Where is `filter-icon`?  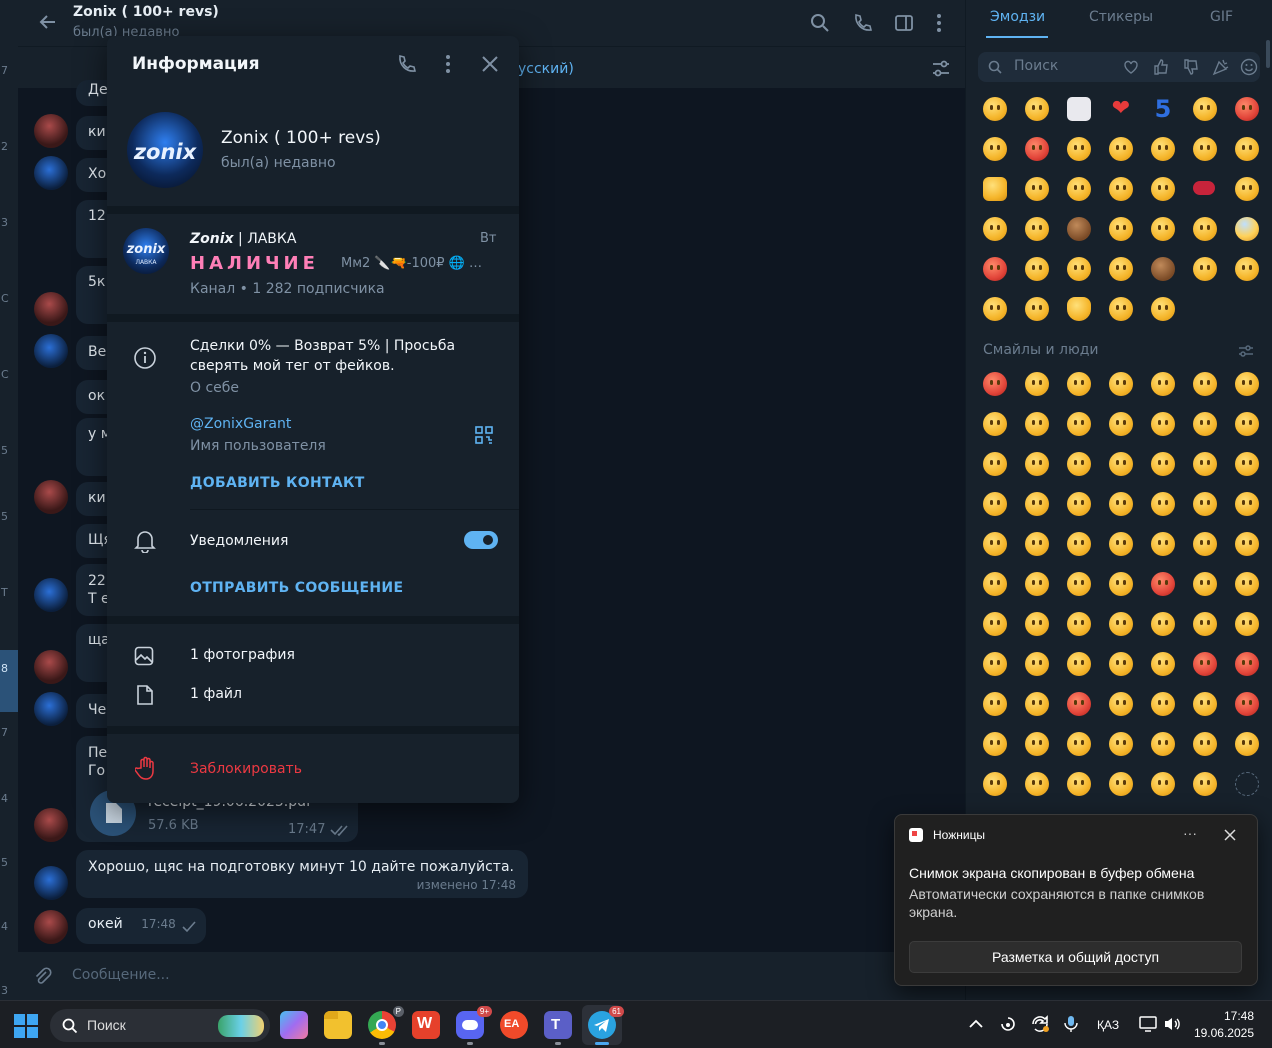
filter-icon is located at coordinates (941, 69).